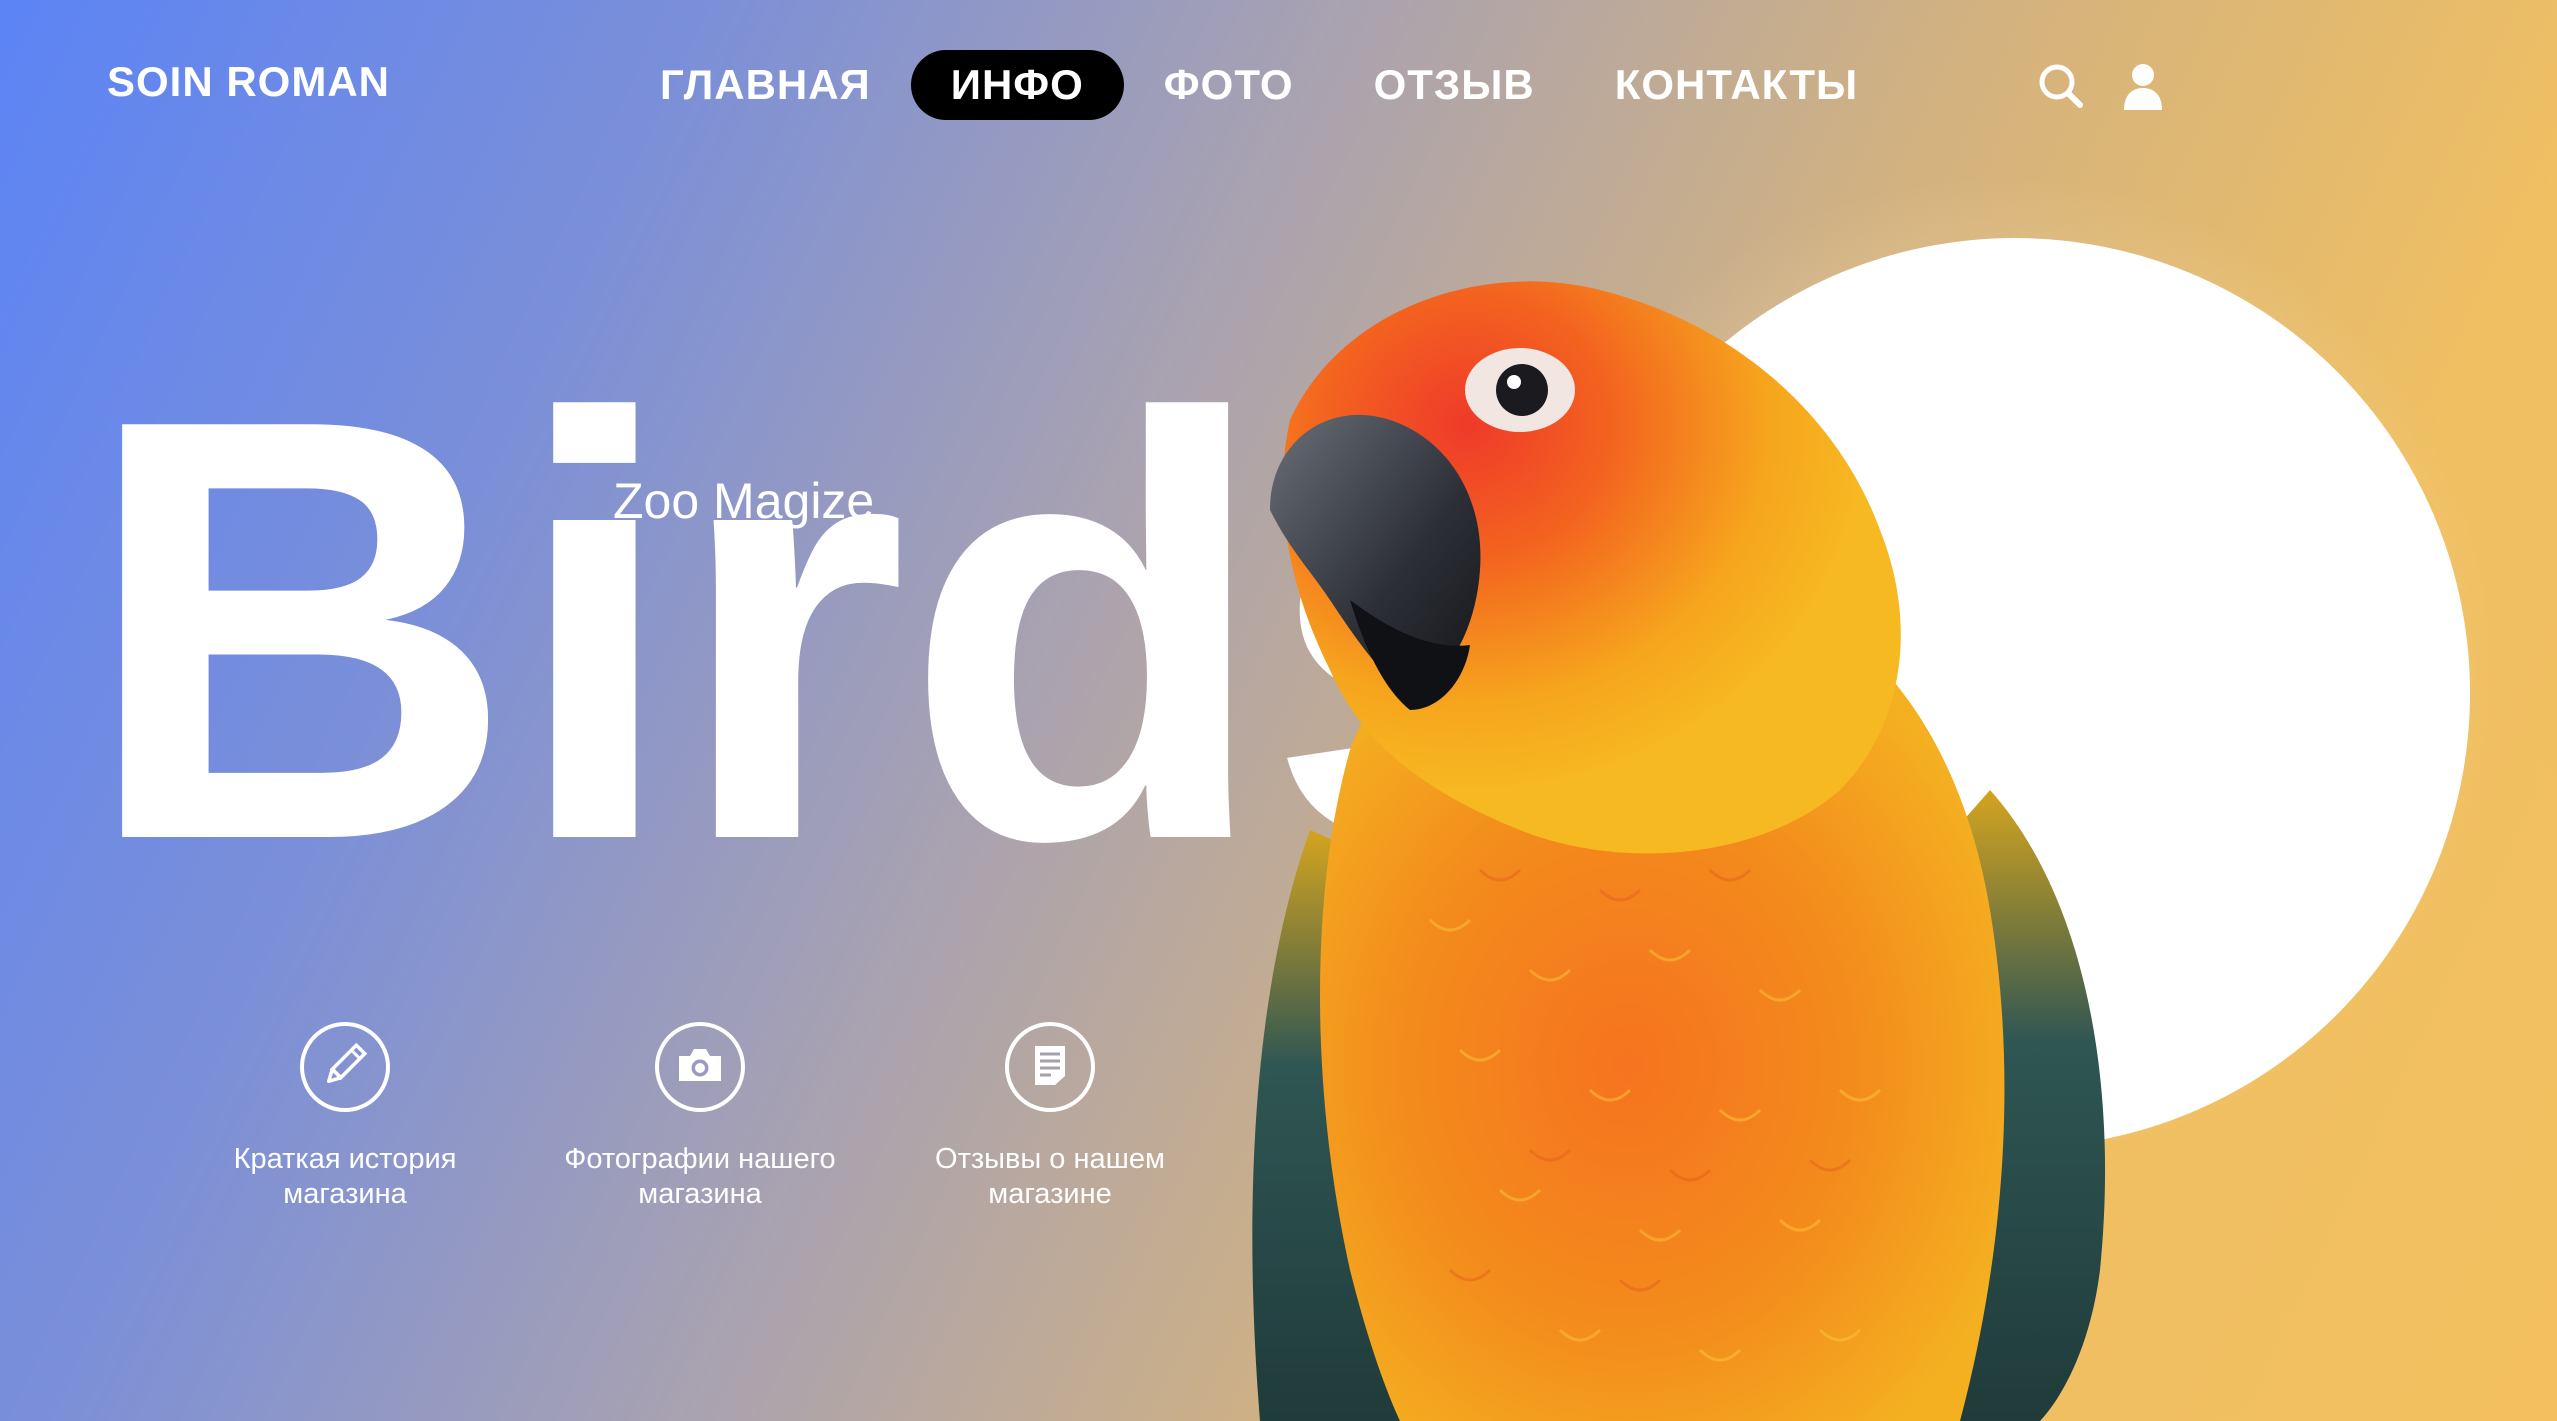 This screenshot has width=2557, height=1421. What do you see at coordinates (700, 1117) in the screenshot?
I see `feature-photos: Фотографии нашего магазина` at bounding box center [700, 1117].